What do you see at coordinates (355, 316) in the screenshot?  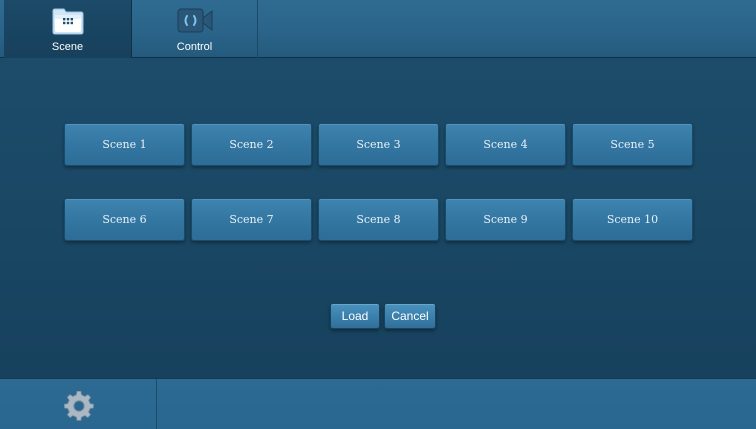 I see `load-button: Load` at bounding box center [355, 316].